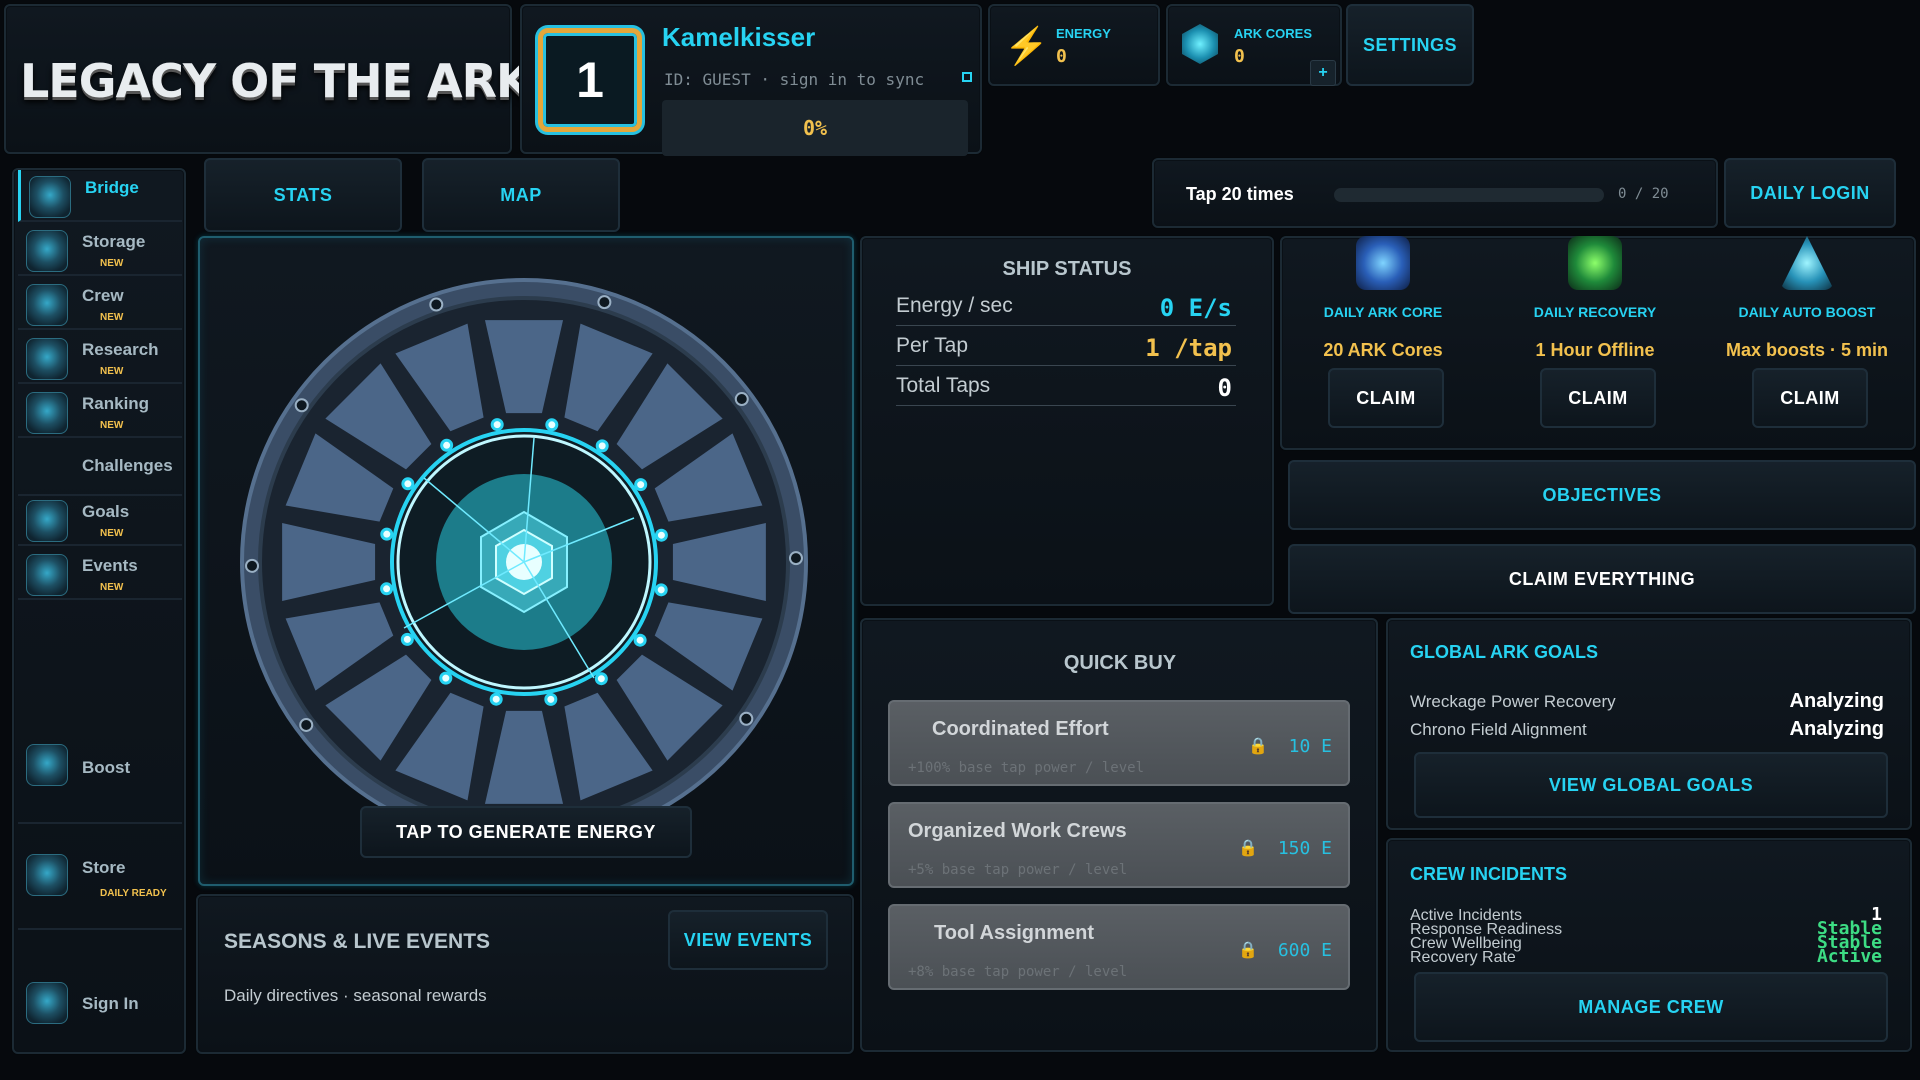  Describe the element at coordinates (1386, 398) in the screenshot. I see `claim-ark-core-button: CLAIM` at that location.